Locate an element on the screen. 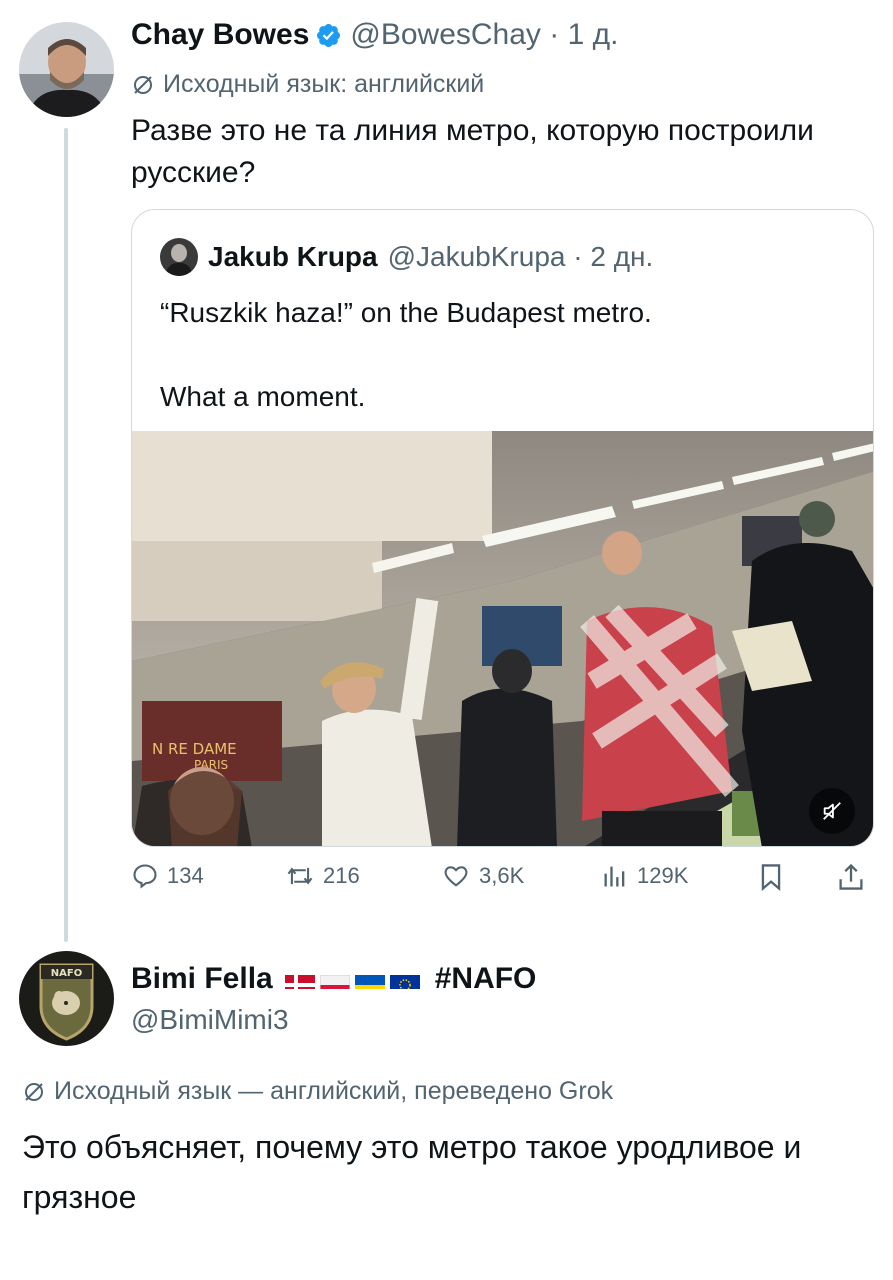  repost-icon is located at coordinates (300, 876).